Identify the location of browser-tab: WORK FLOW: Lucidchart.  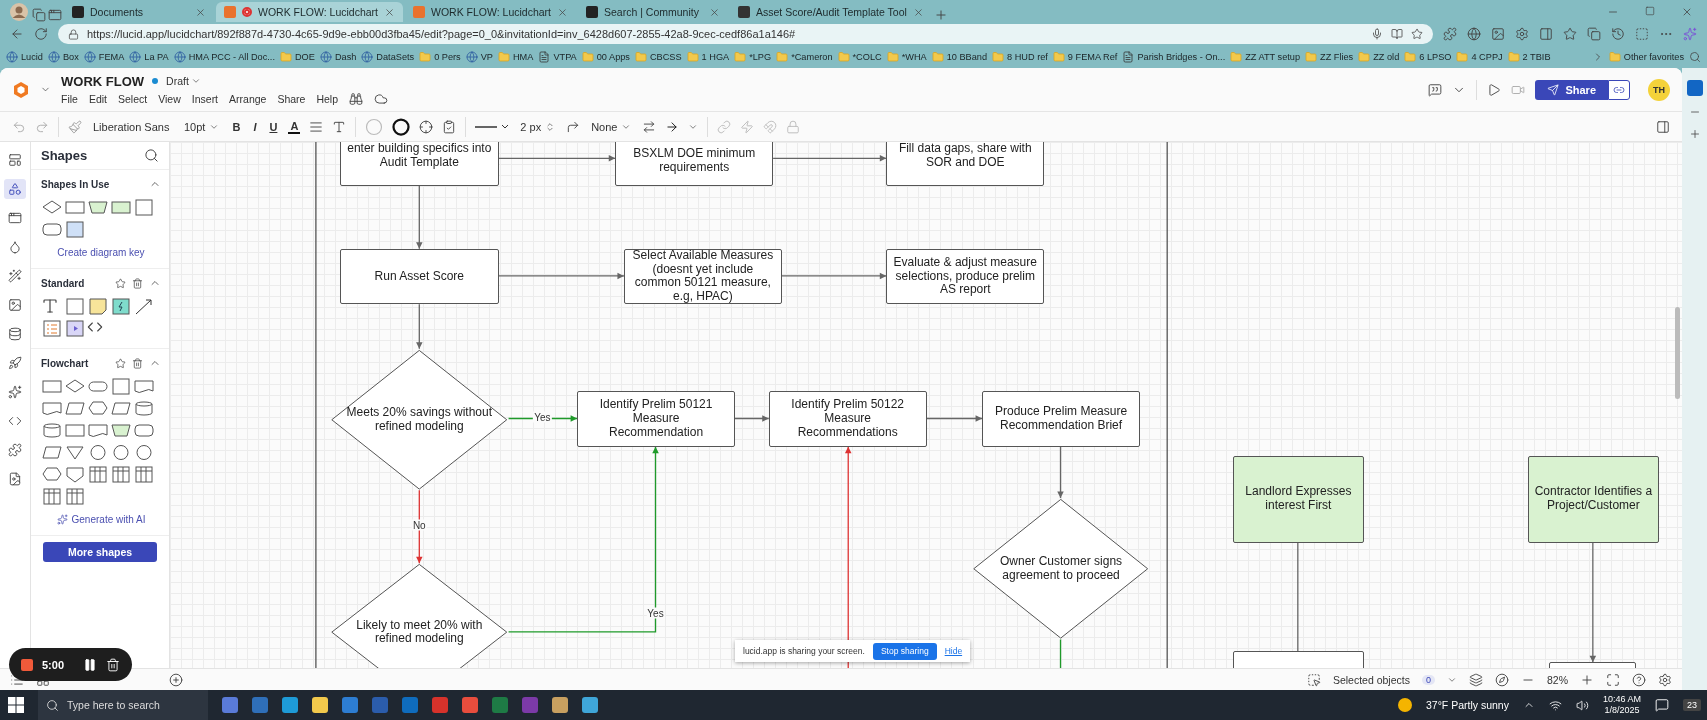
(491, 12).